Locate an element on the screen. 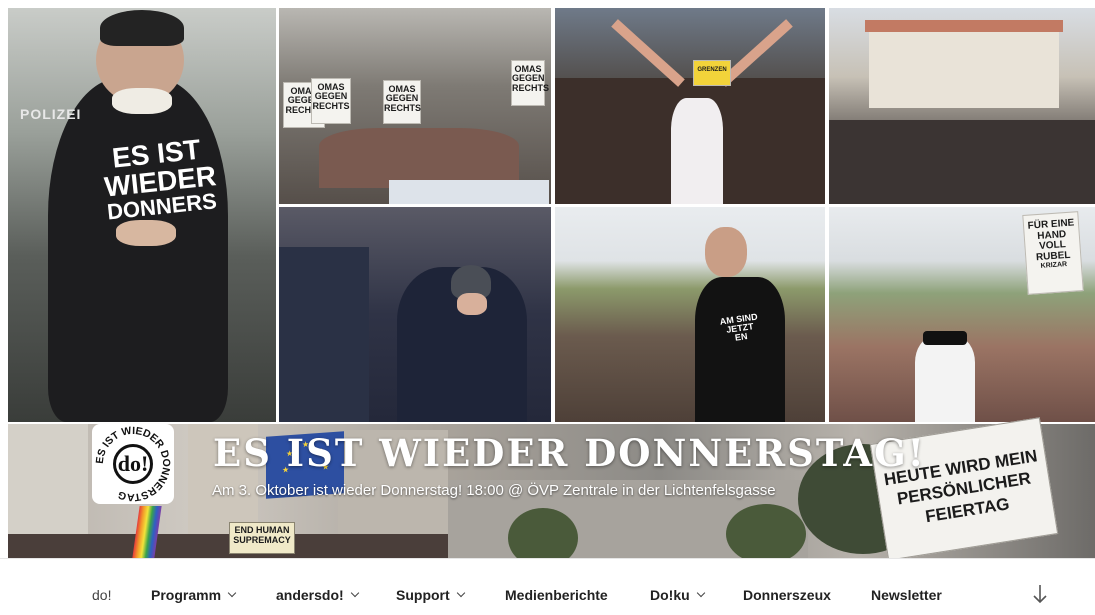  arrow-down-icon is located at coordinates (1040, 594).